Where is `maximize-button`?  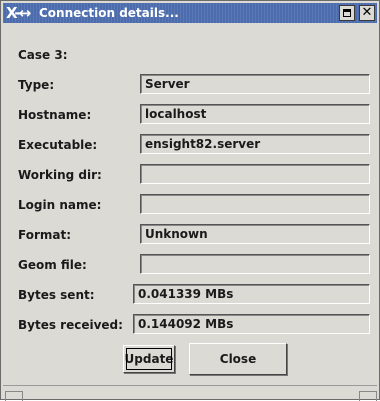
maximize-button is located at coordinates (347, 13).